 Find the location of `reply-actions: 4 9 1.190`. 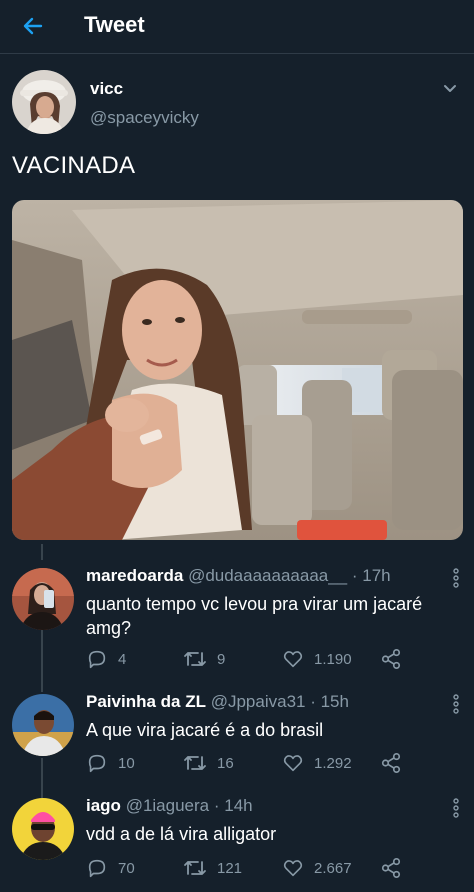

reply-actions: 4 9 1.190 is located at coordinates (251, 659).